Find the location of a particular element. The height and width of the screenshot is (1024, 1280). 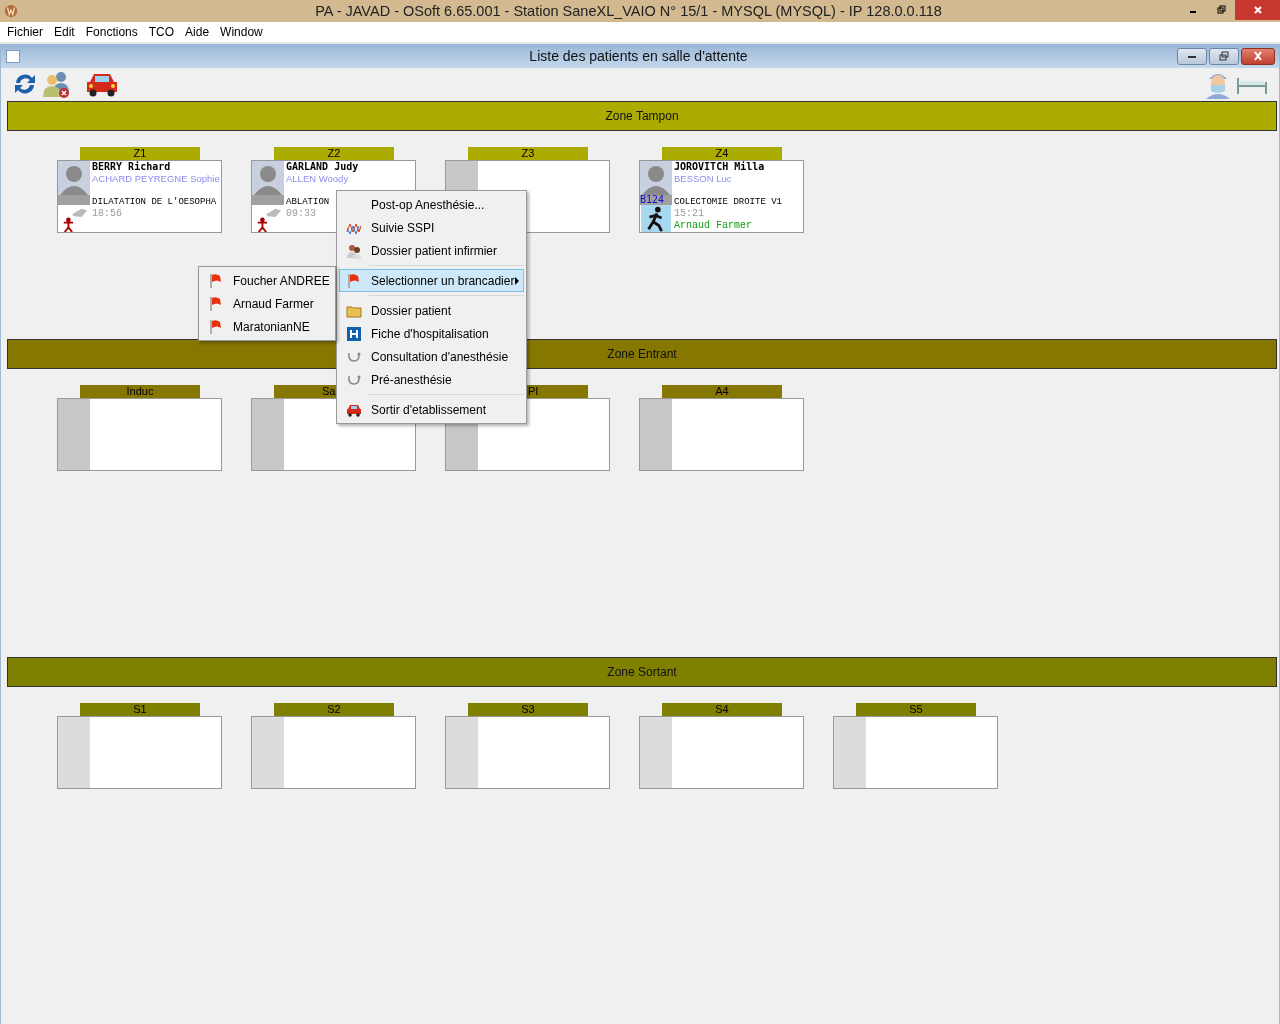

procedure-name: COLECTOMIE DROITE V1 is located at coordinates (728, 202).